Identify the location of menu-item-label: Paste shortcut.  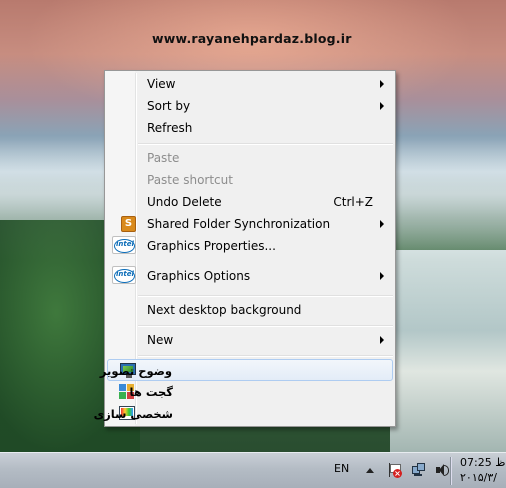
(190, 180).